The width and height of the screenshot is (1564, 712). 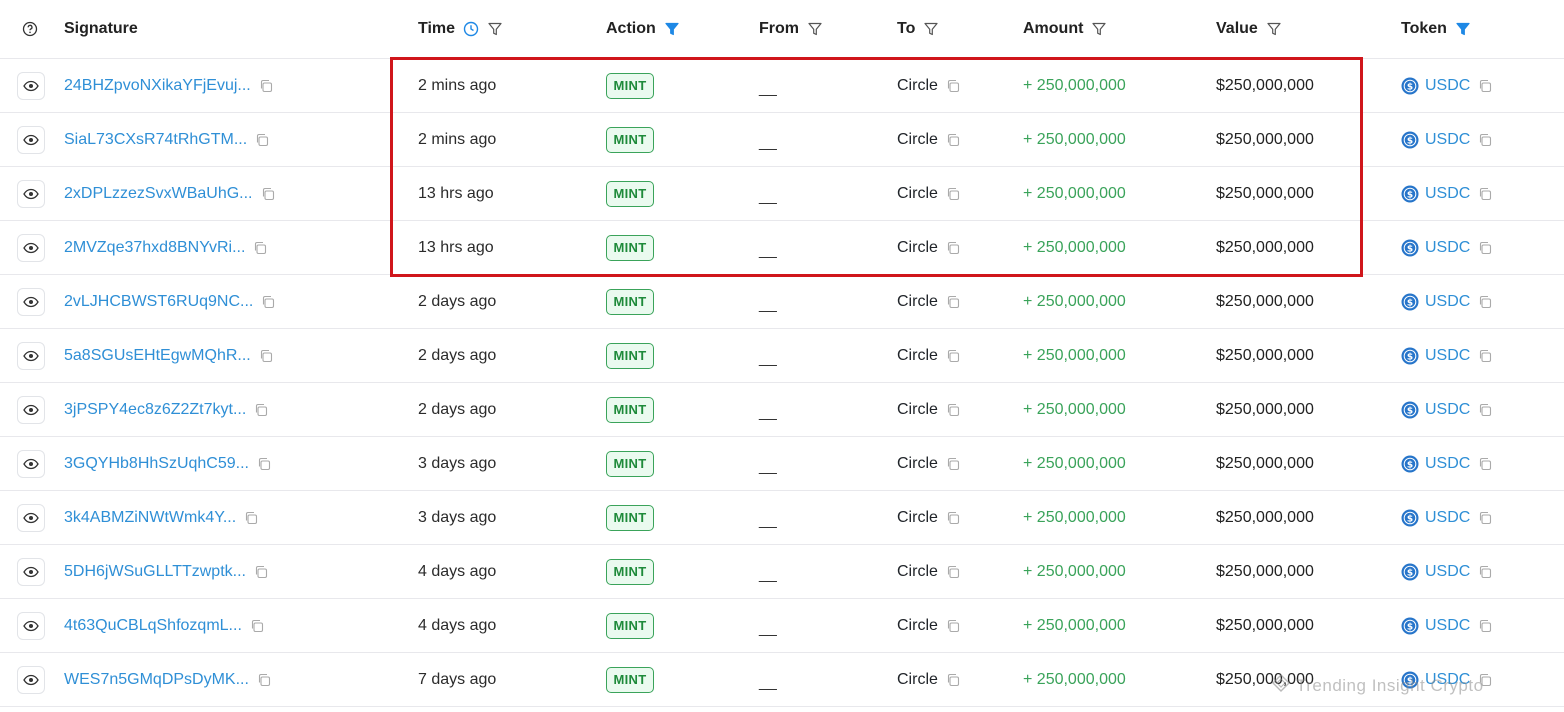 What do you see at coordinates (1099, 29) in the screenshot?
I see `amount-filter-icon` at bounding box center [1099, 29].